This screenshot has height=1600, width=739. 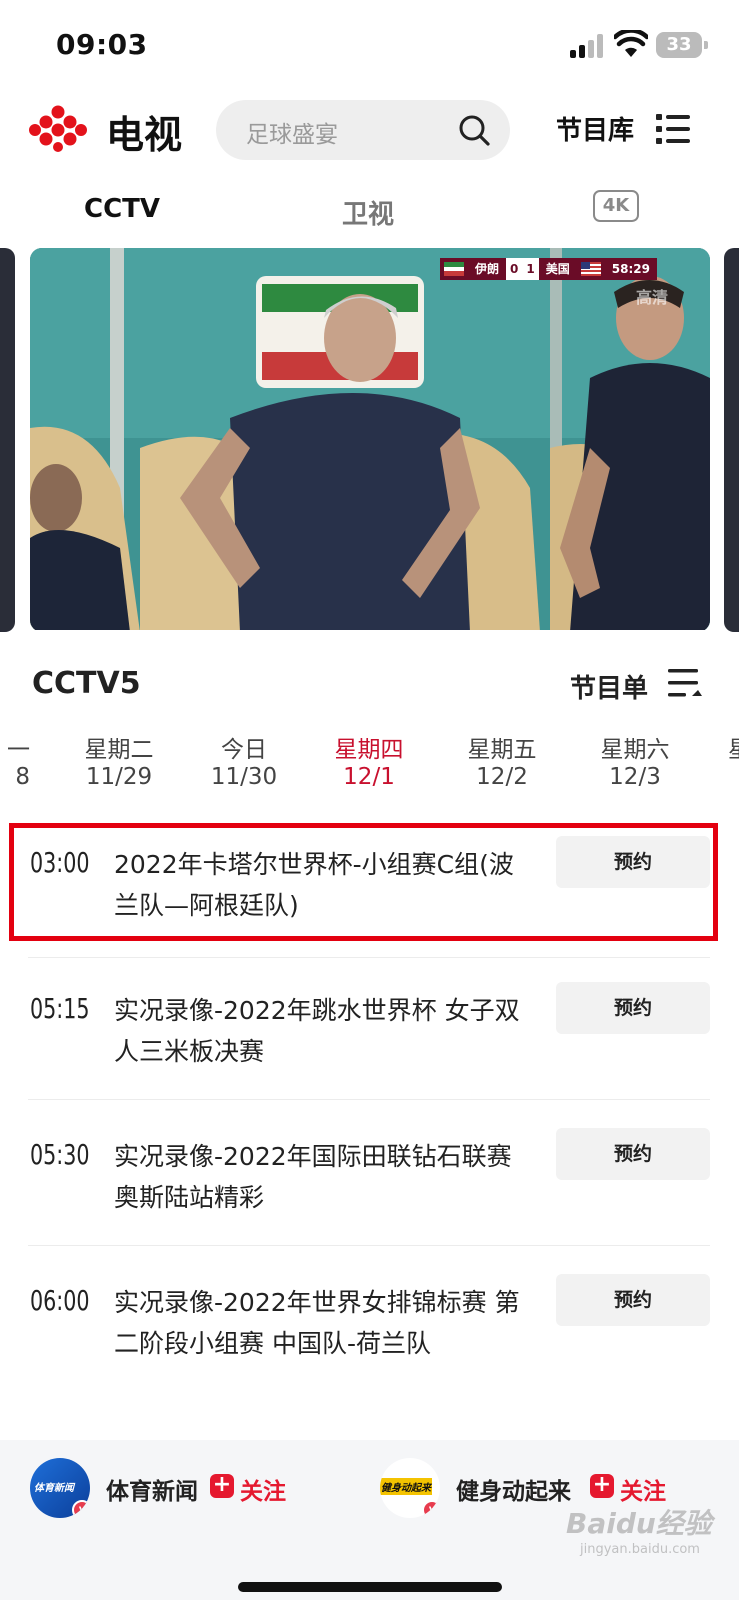 I want to click on battery-level: 33, so click(x=679, y=44).